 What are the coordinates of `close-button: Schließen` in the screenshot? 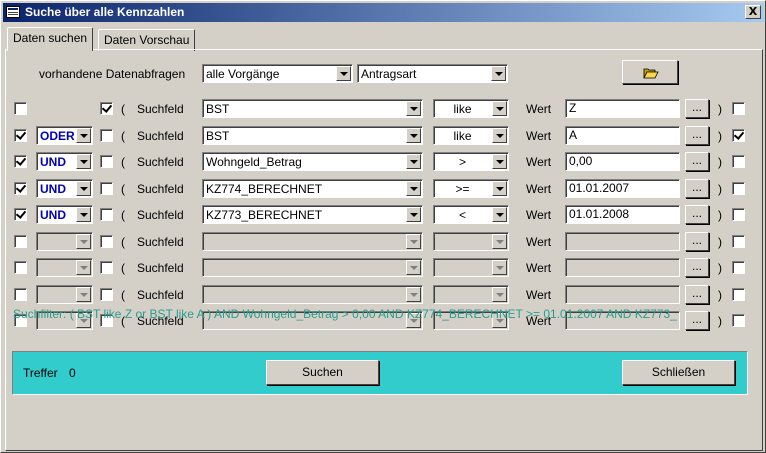 It's located at (678, 372).